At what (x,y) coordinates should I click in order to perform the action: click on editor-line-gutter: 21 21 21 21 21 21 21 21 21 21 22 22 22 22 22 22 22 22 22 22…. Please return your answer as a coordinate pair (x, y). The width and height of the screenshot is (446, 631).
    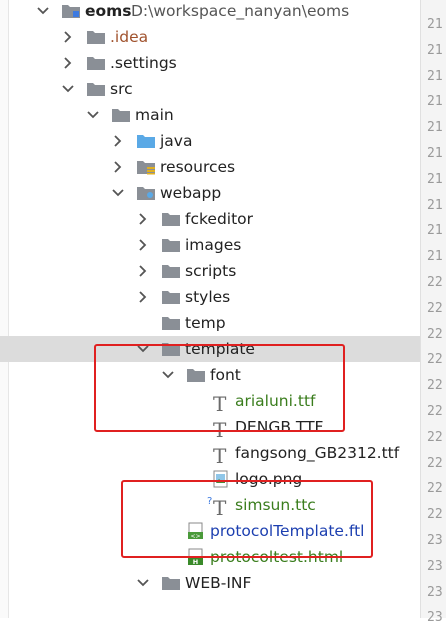
    Looking at the image, I should click on (433, 312).